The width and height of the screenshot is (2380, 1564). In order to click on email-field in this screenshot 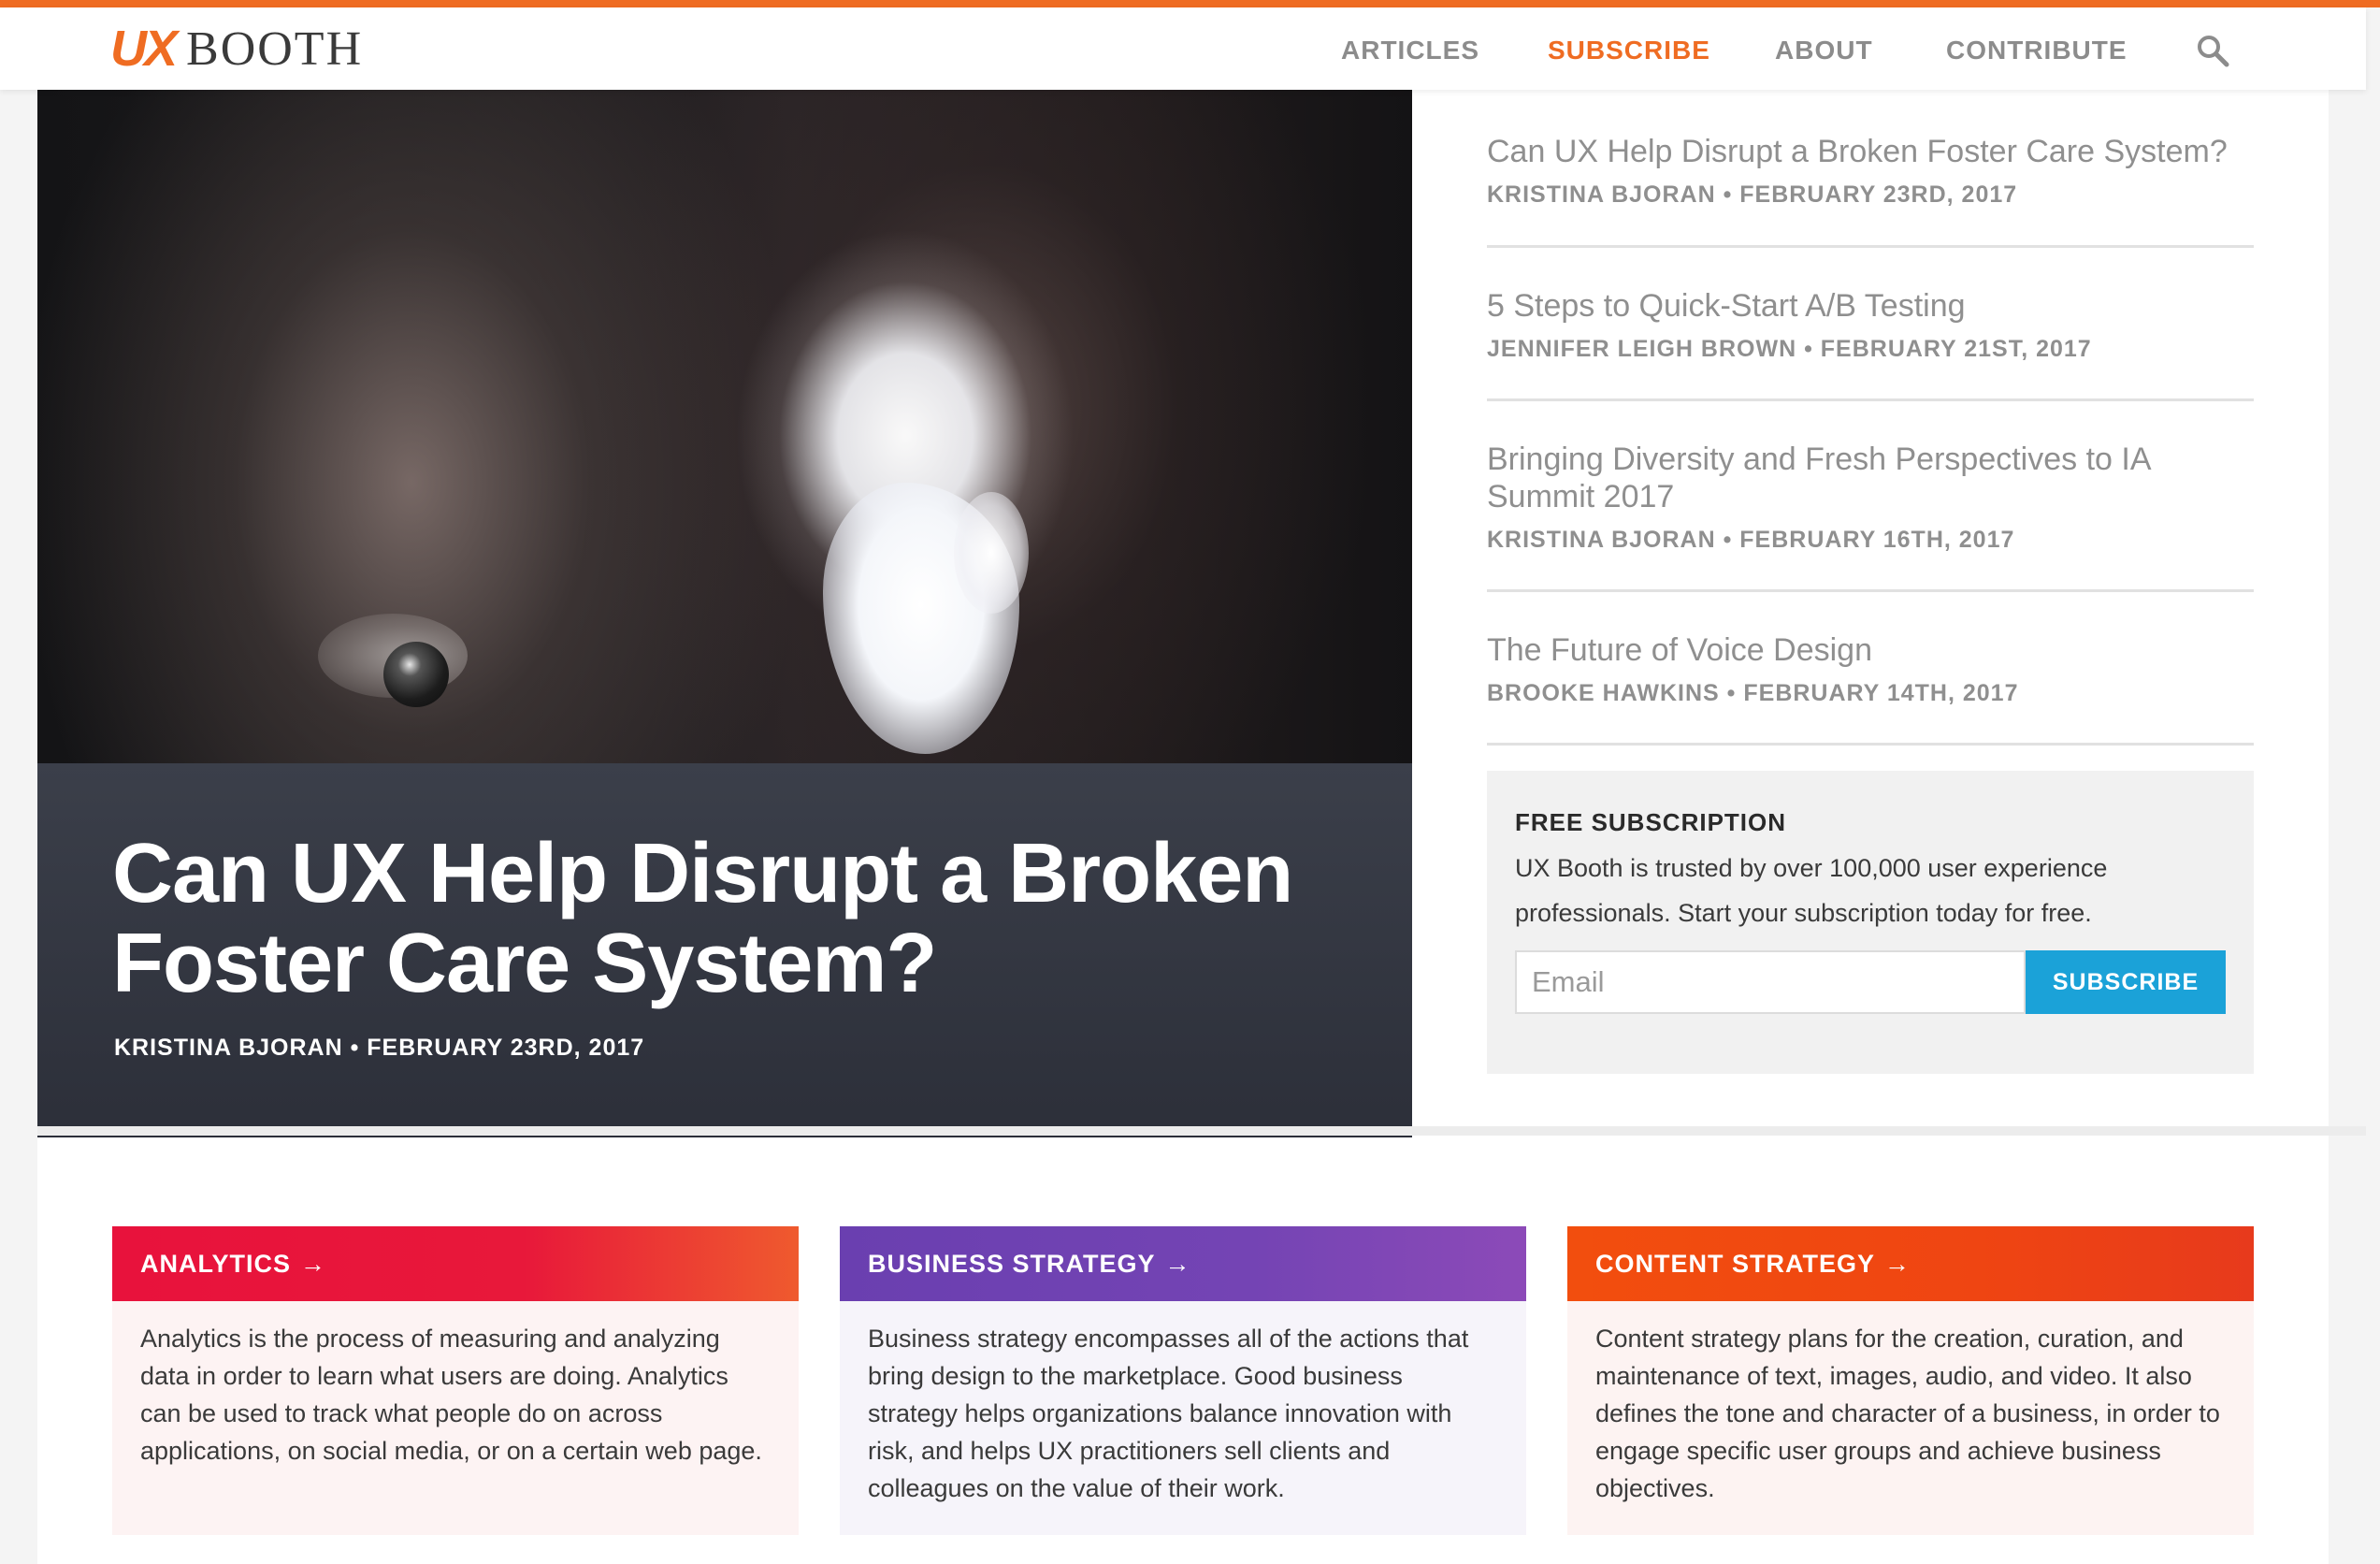, I will do `click(1770, 982)`.